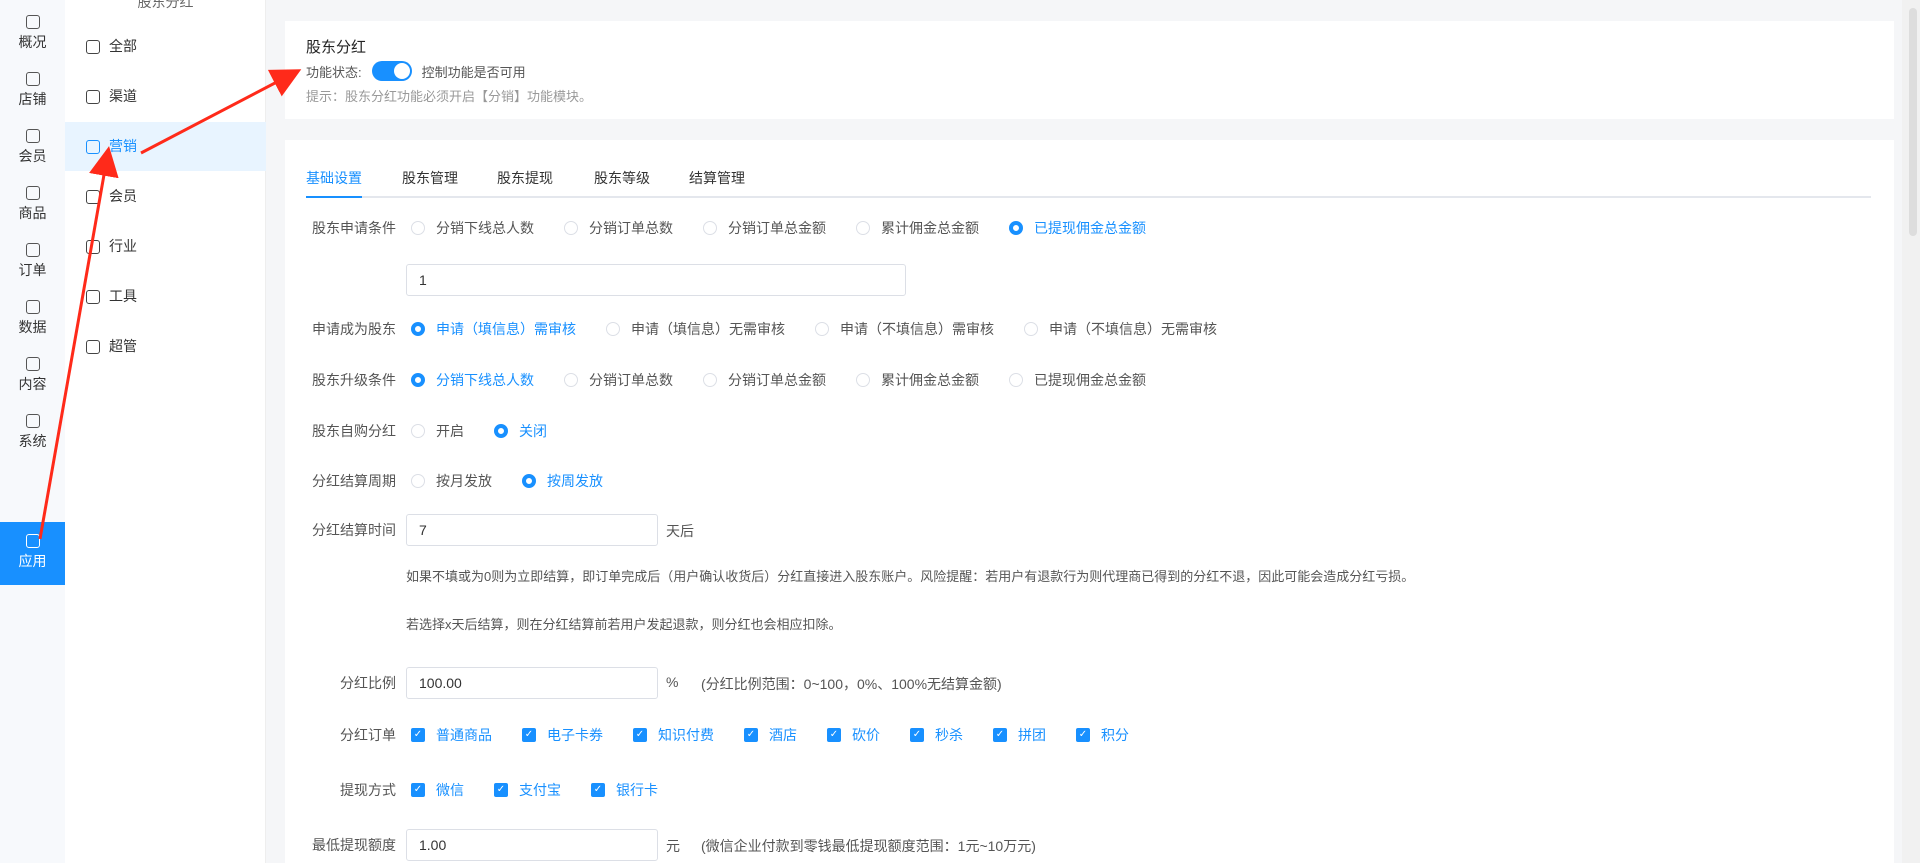  What do you see at coordinates (123, 346) in the screenshot?
I see `sidebar-item-label: 超管` at bounding box center [123, 346].